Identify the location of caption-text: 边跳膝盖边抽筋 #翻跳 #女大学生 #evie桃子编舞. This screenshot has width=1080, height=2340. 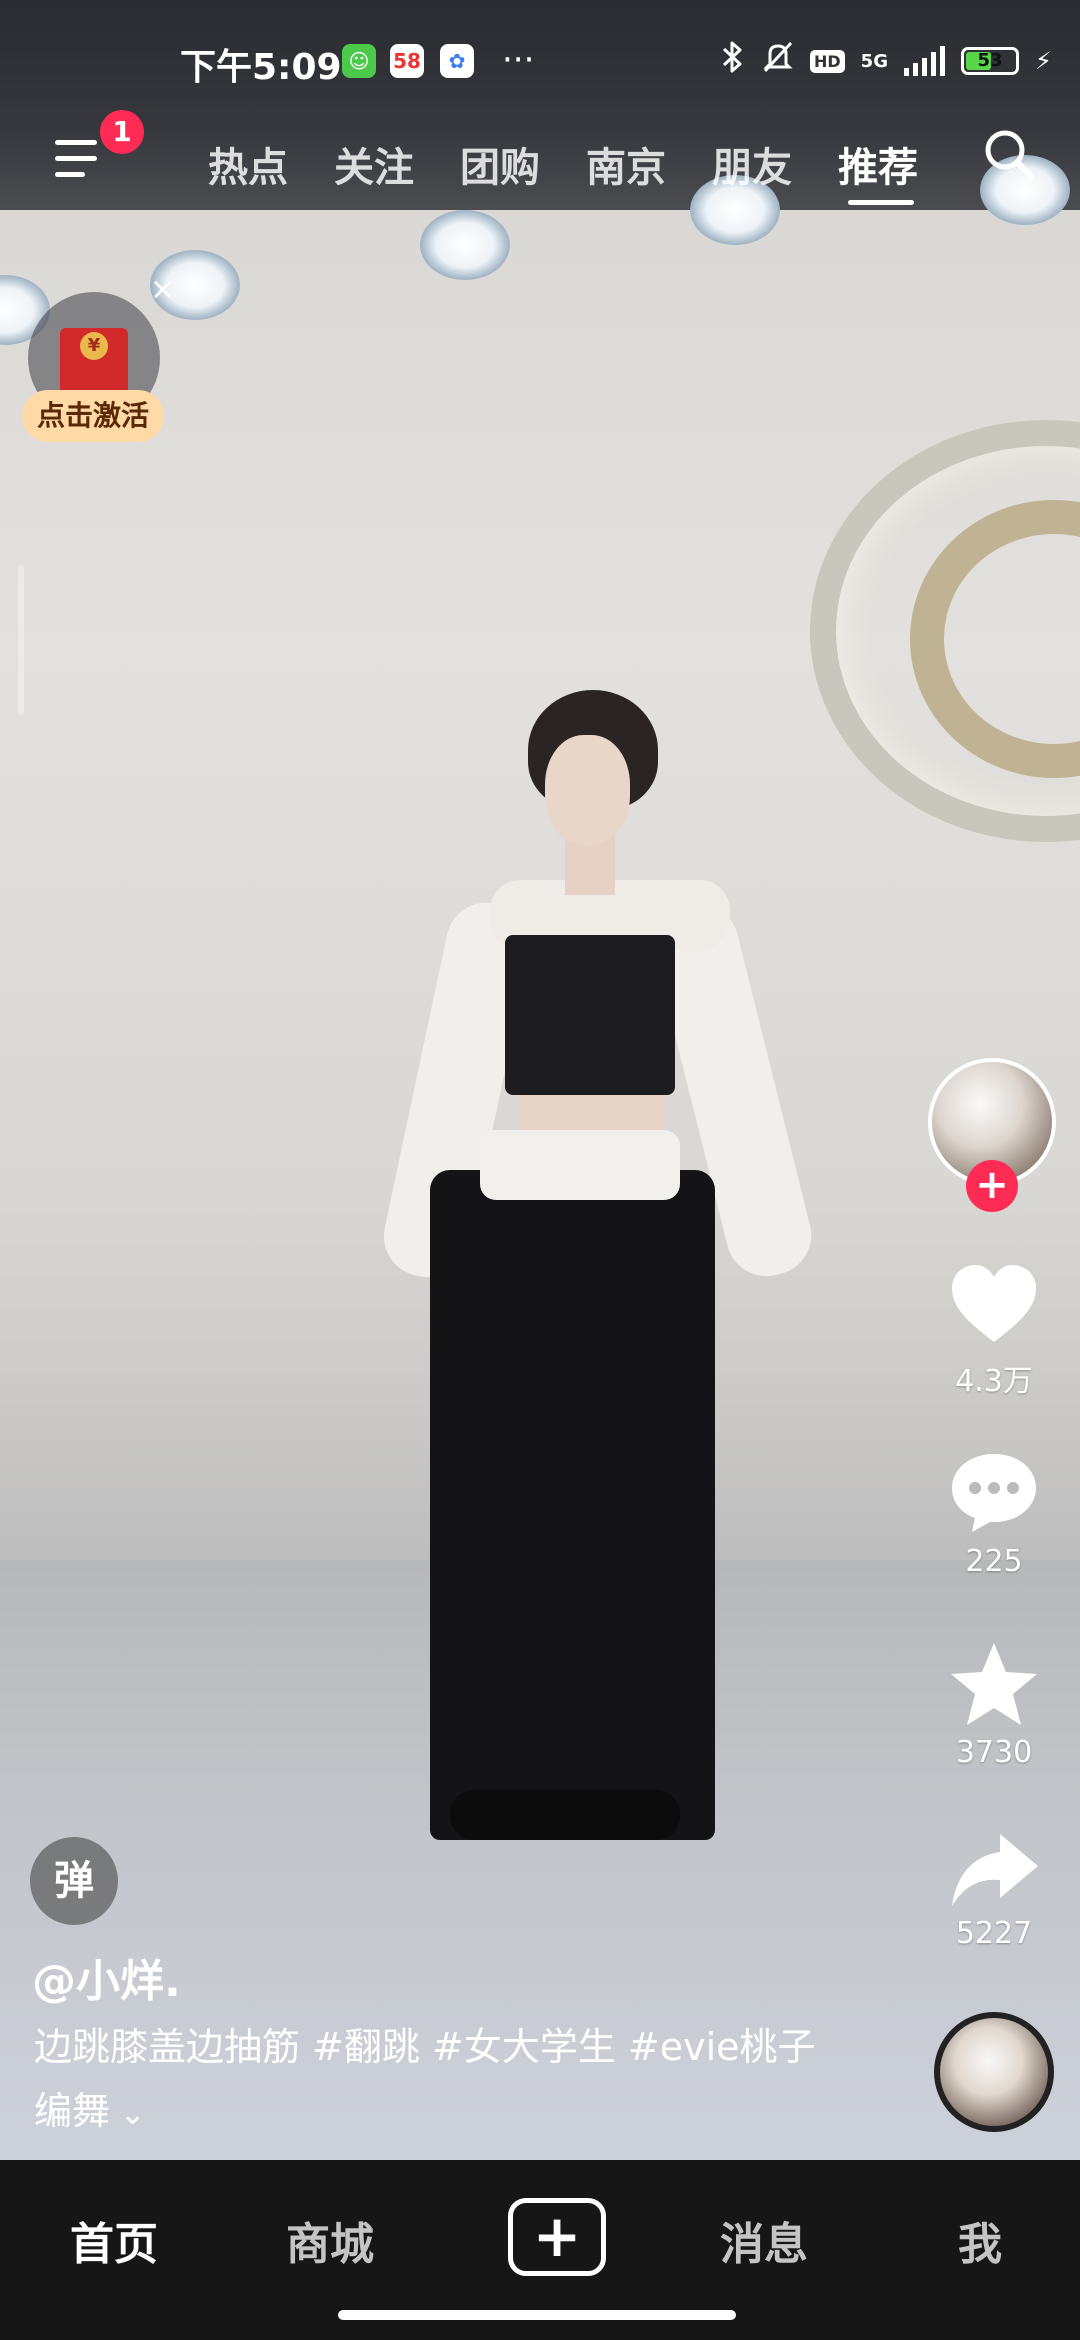
(425, 2079).